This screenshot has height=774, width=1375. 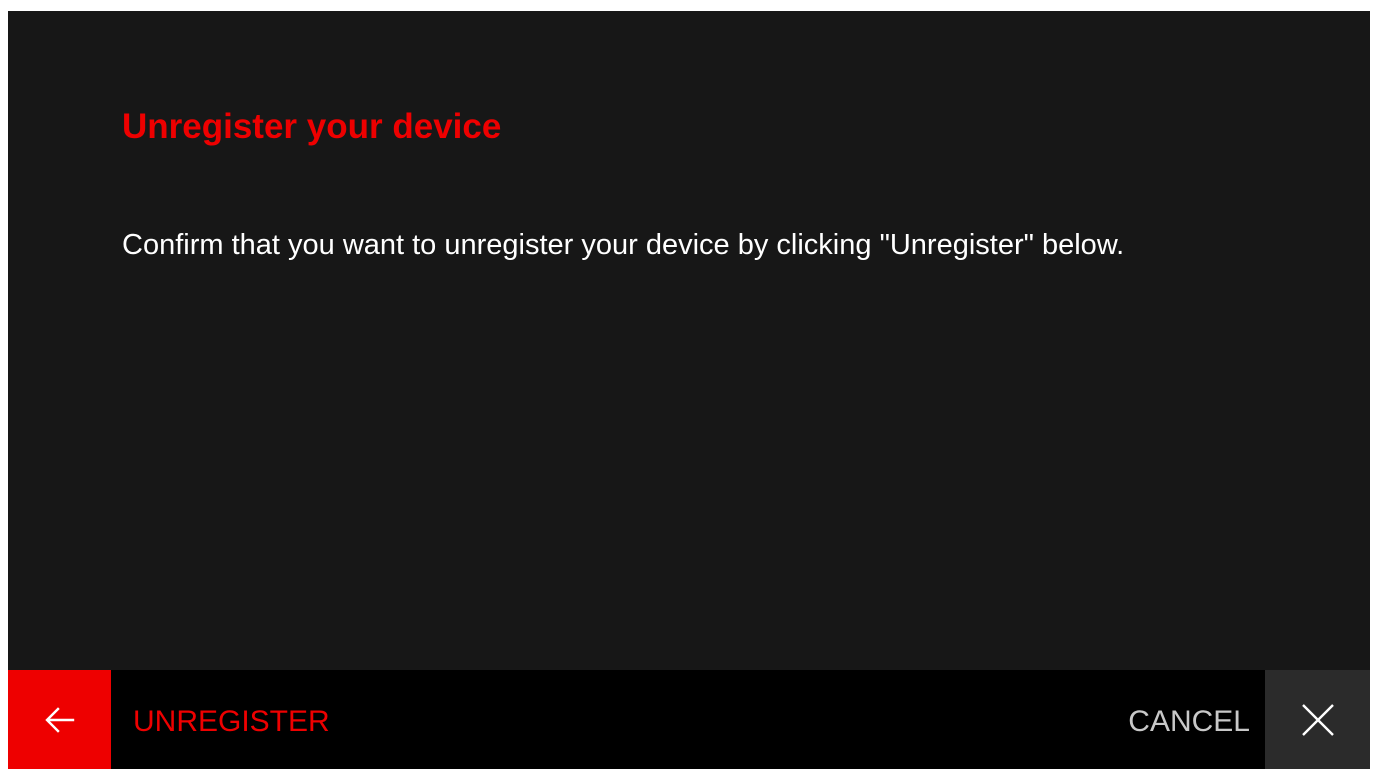 I want to click on unregister-button: UNREGISTER, so click(x=231, y=719).